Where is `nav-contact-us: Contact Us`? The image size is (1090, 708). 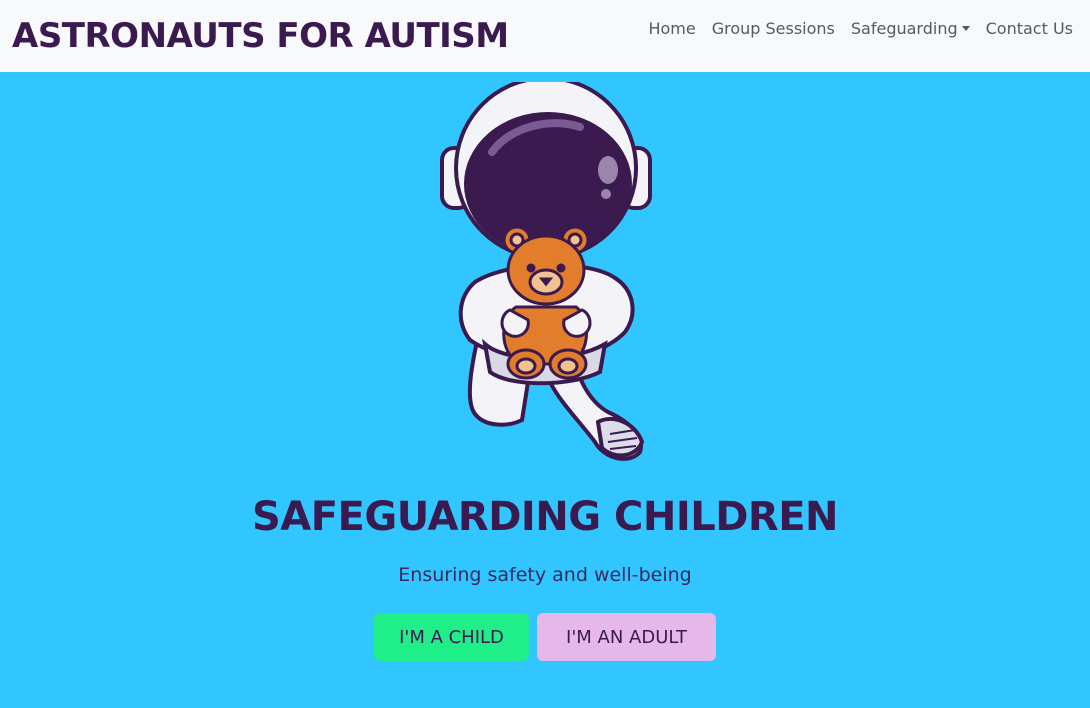 nav-contact-us: Contact Us is located at coordinates (1029, 28).